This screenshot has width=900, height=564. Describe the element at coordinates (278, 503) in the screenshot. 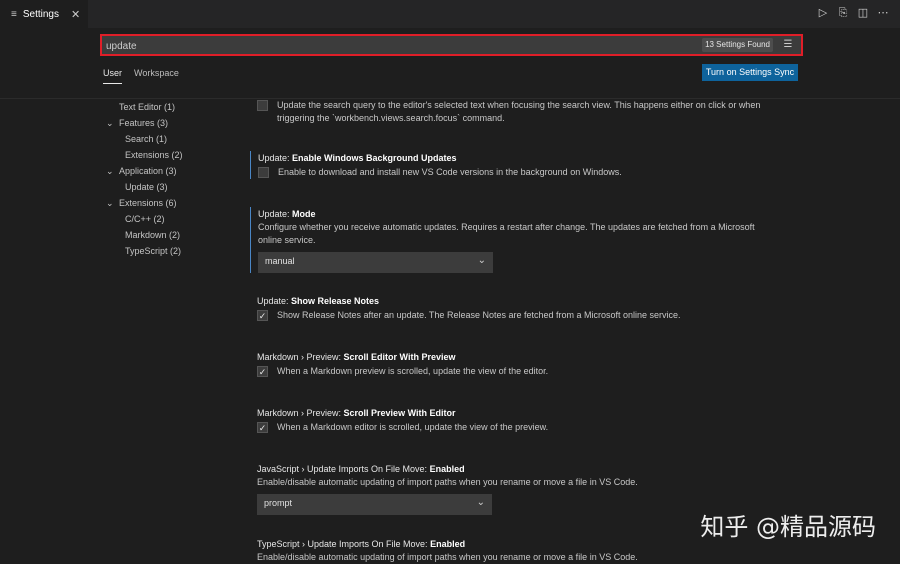

I see `dropdown-value: prompt` at that location.